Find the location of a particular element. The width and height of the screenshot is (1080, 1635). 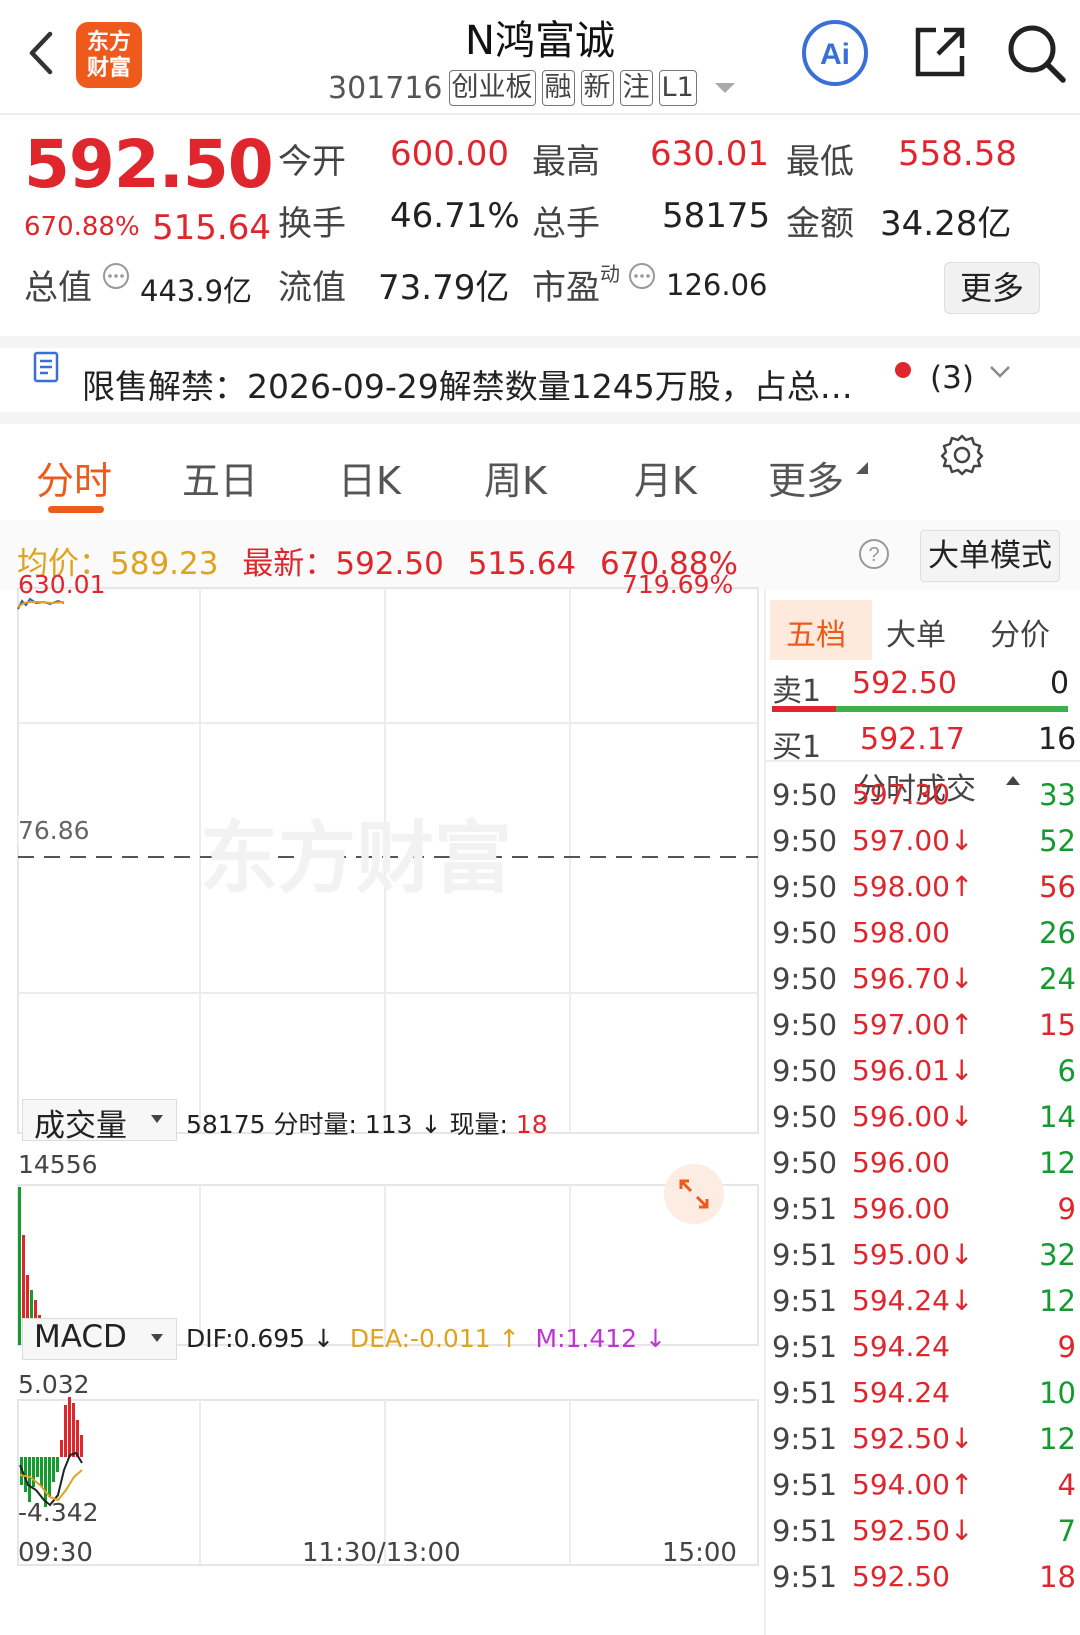

svg-text: Ai is located at coordinates (835, 54).